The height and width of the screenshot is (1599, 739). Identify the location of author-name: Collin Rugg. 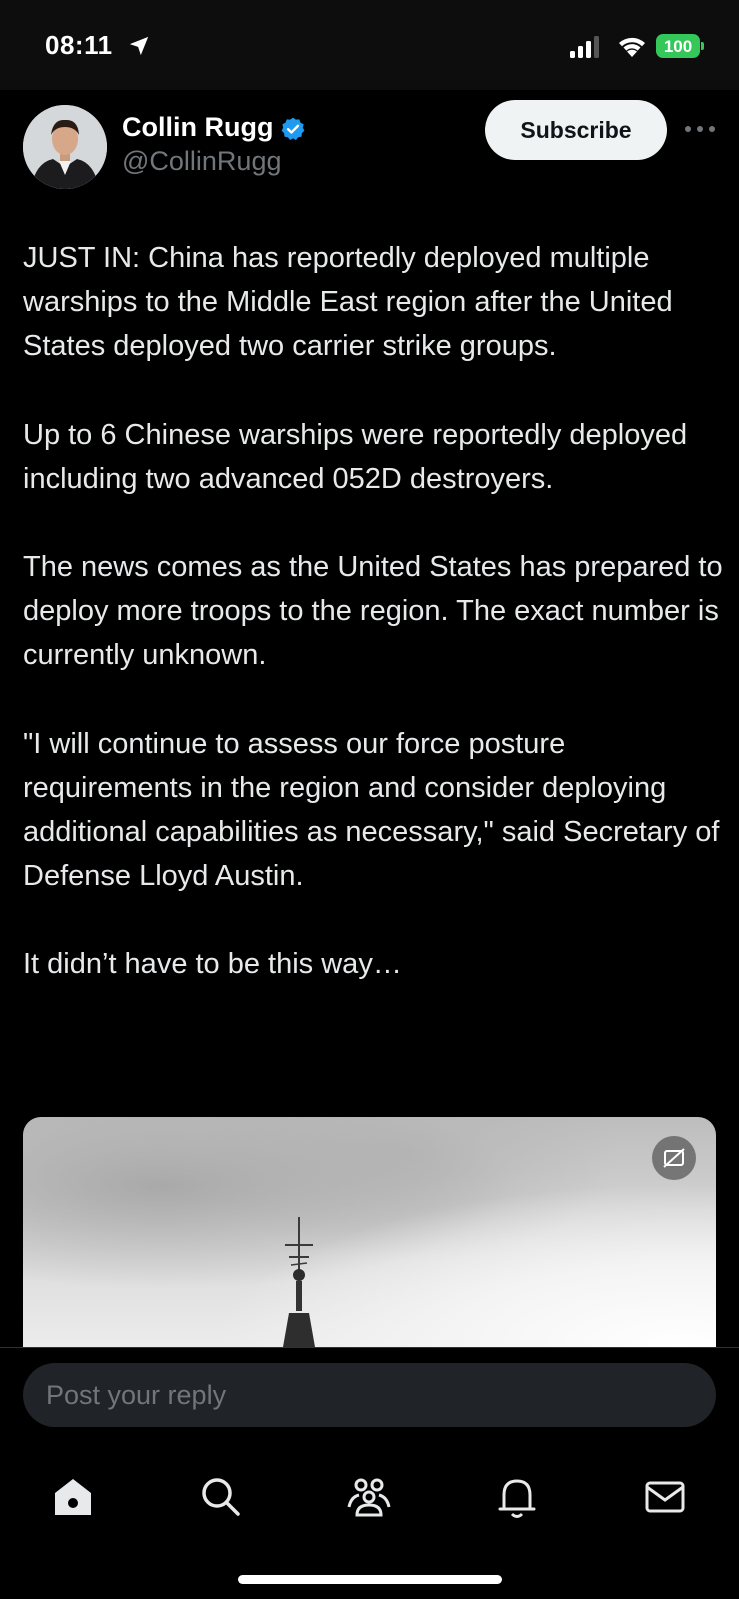
(197, 127).